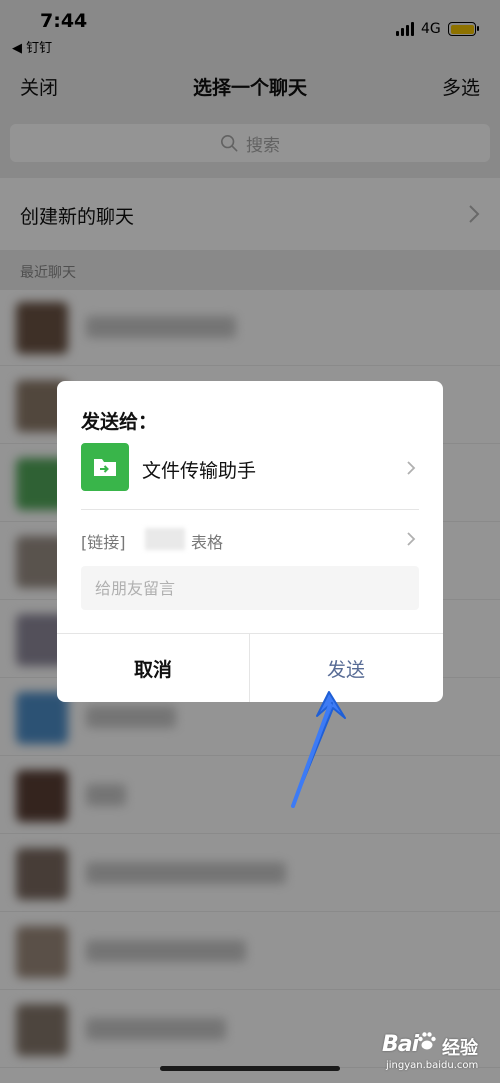  Describe the element at coordinates (119, 422) in the screenshot. I see `dialog-title: 发送给：` at that location.